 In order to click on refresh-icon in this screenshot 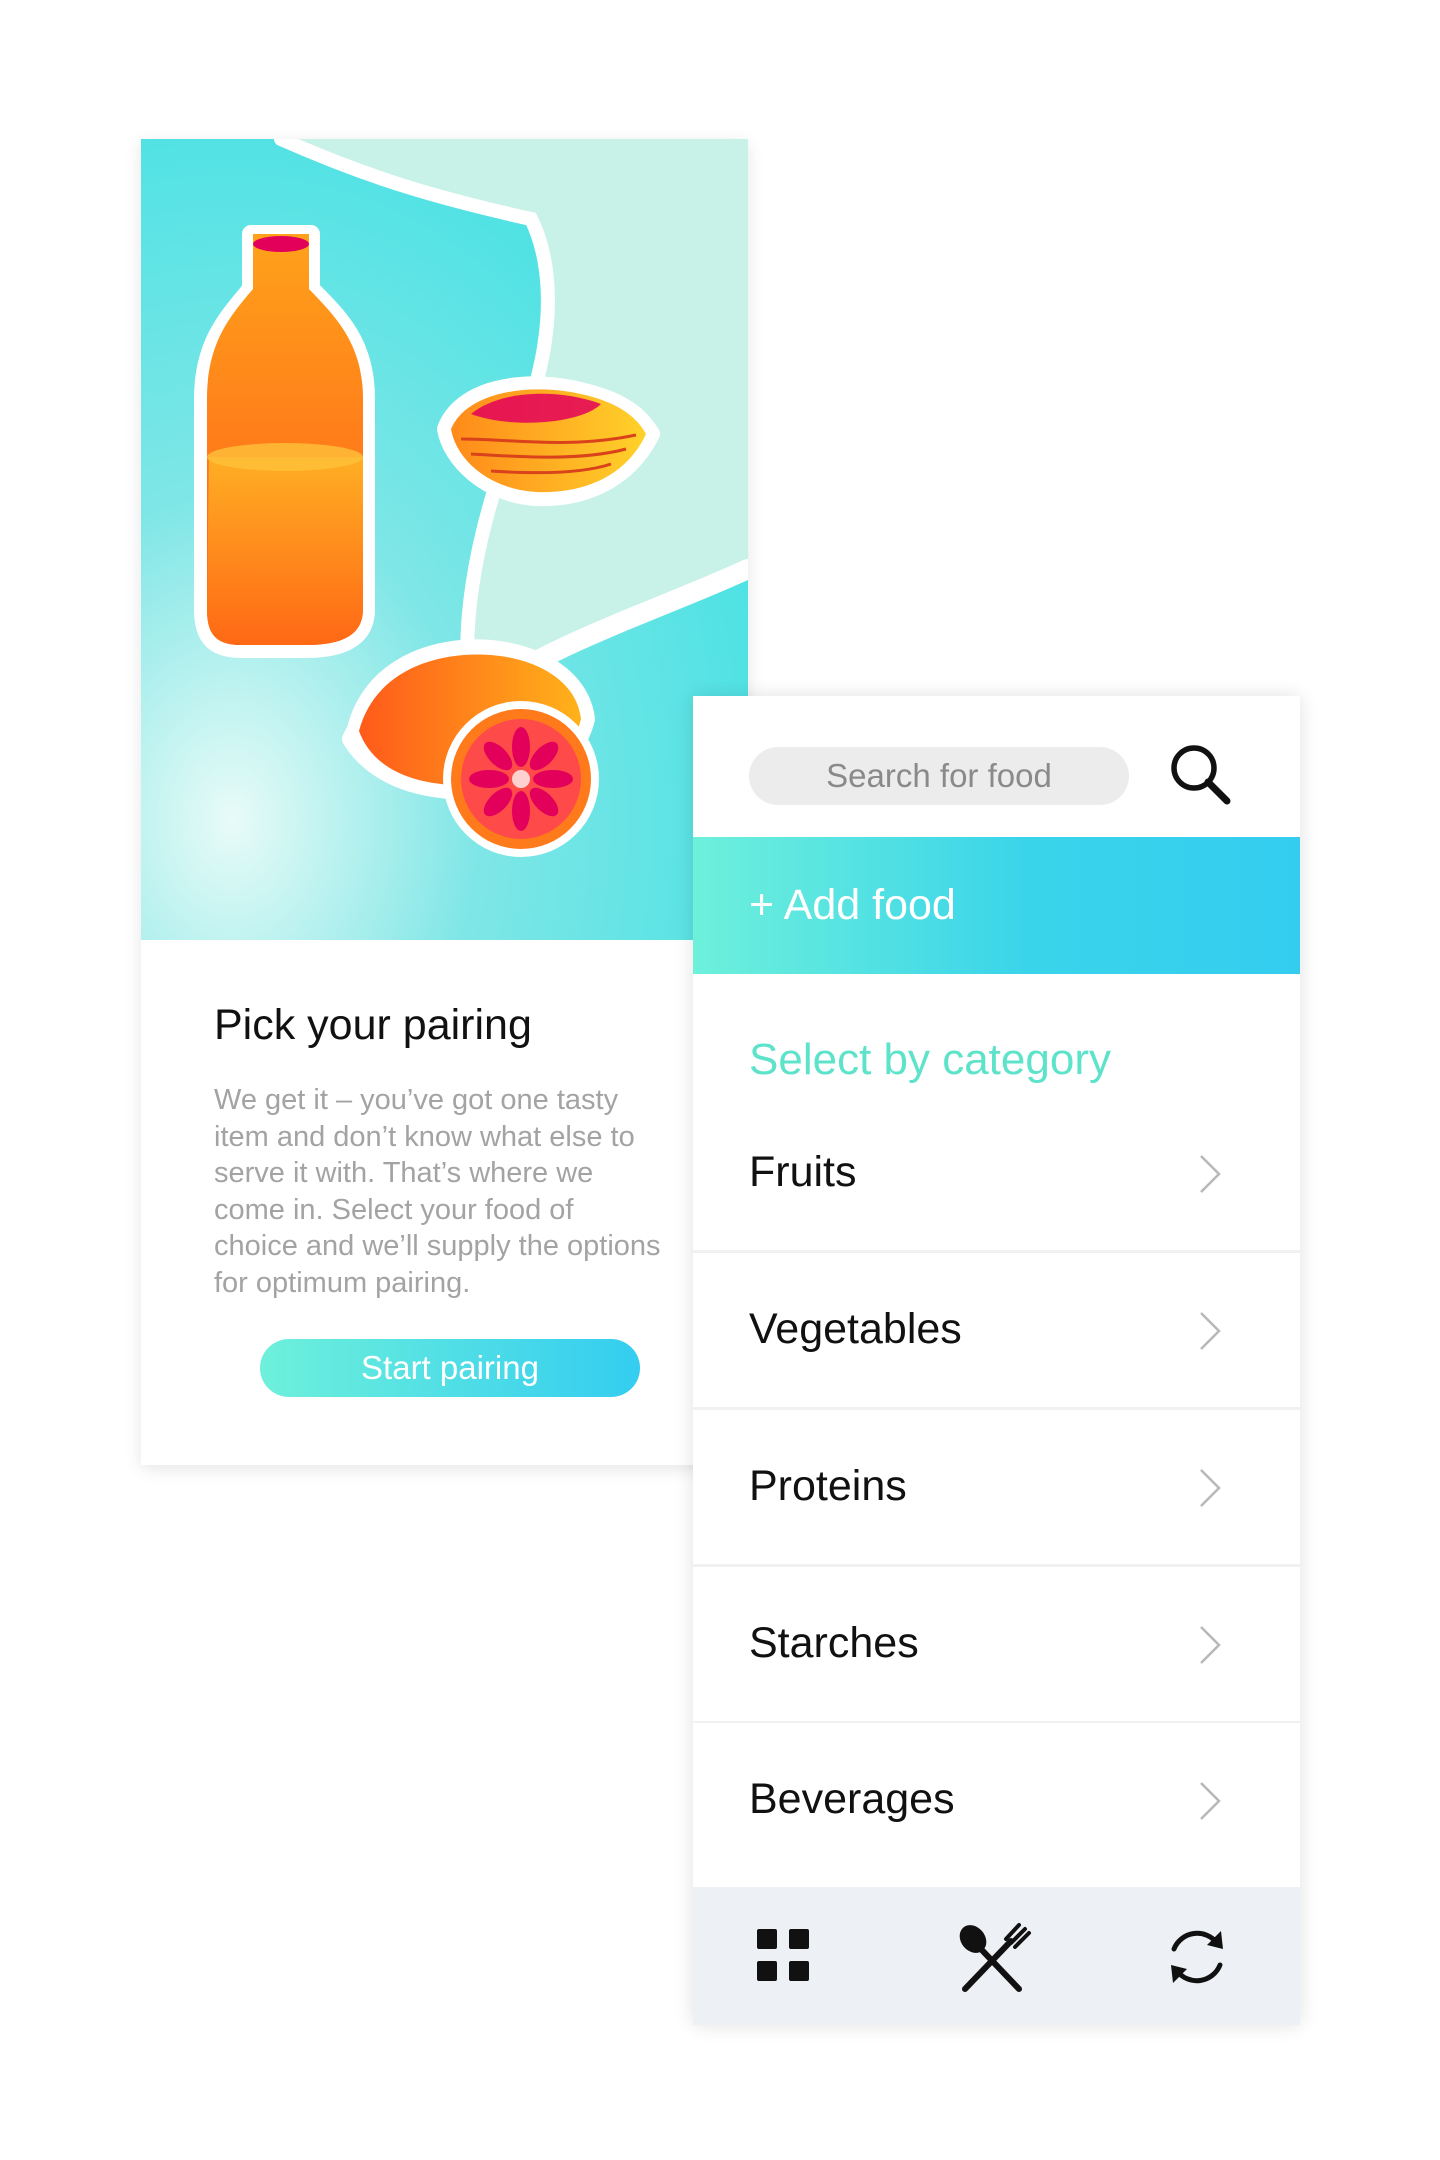, I will do `click(1197, 1957)`.